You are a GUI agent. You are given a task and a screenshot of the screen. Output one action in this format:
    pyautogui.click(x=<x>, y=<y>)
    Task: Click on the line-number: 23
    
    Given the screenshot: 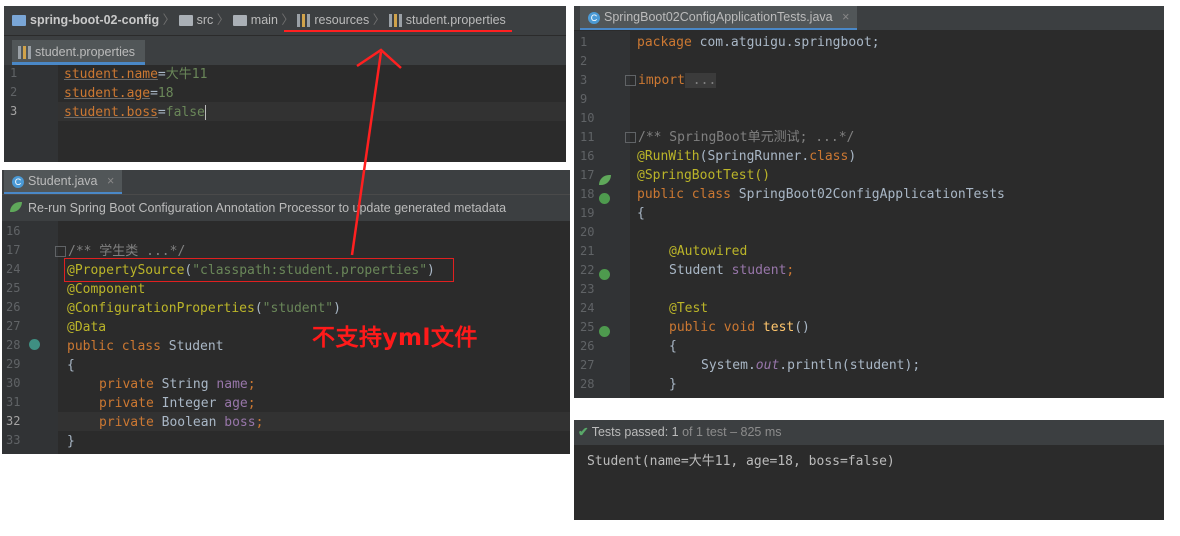 What is the action you would take?
    pyautogui.click(x=587, y=289)
    